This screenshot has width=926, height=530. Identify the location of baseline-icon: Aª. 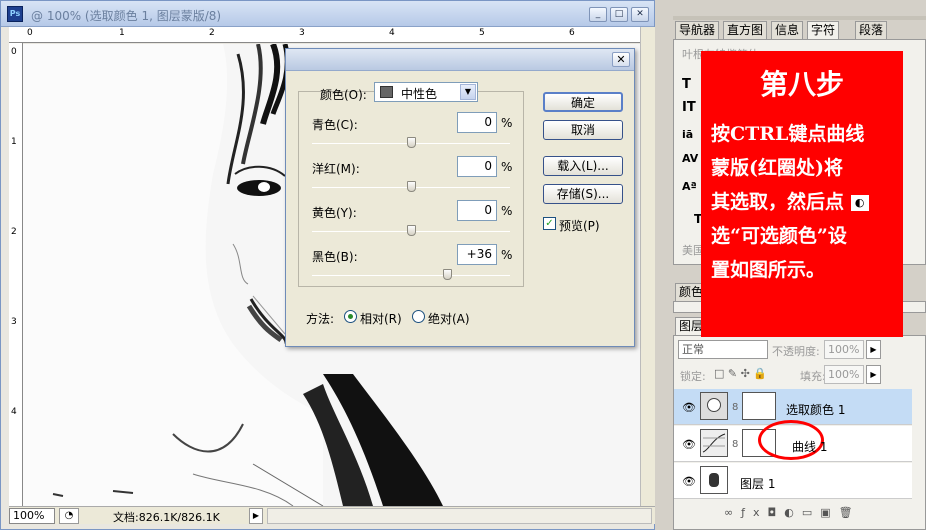
(689, 186).